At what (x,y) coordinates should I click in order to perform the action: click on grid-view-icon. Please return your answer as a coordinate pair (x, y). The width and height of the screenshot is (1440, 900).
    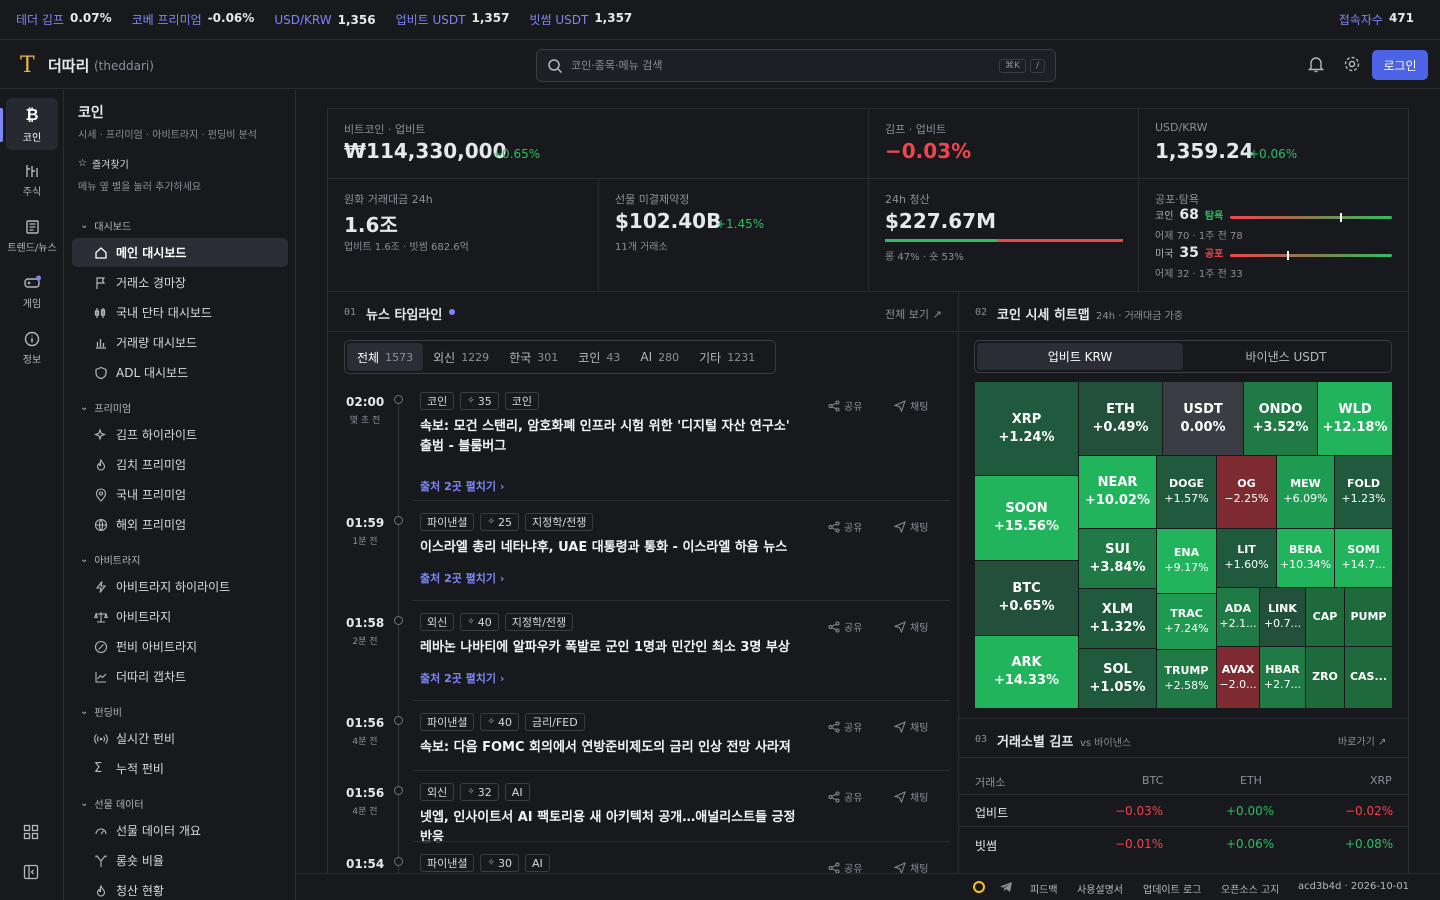
    Looking at the image, I should click on (31, 832).